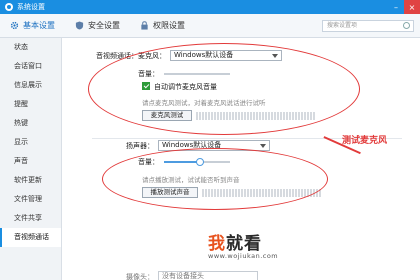 The image size is (420, 280). Describe the element at coordinates (39, 25) in the screenshot. I see `tab-label: 基本设置` at that location.